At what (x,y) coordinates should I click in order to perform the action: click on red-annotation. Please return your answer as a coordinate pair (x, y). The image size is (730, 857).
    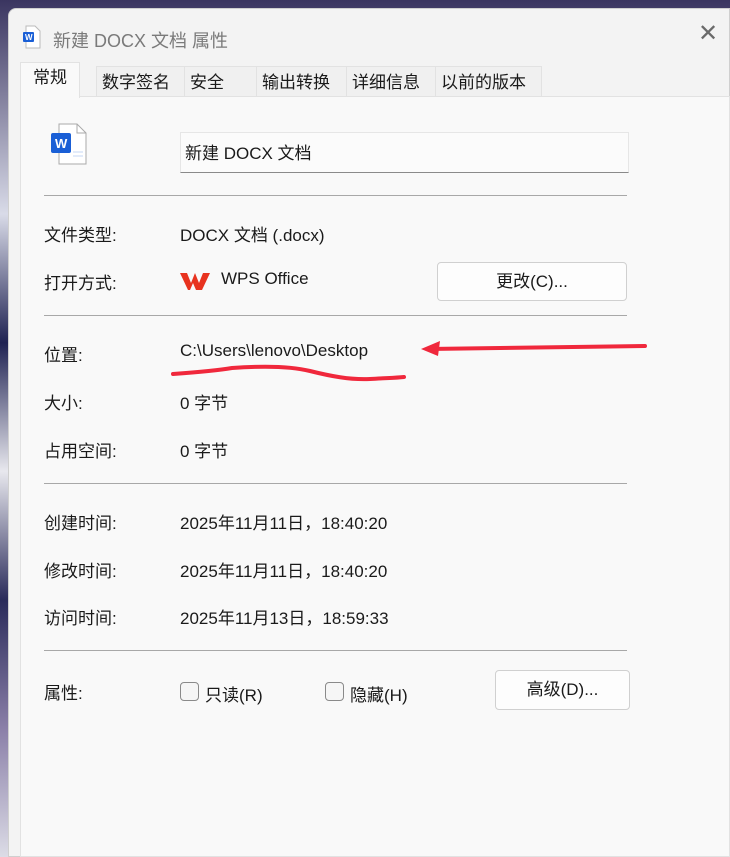
    Looking at the image, I should click on (409, 361).